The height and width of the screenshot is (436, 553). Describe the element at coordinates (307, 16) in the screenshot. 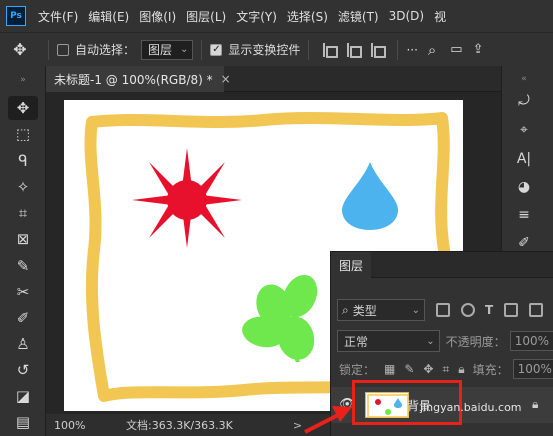

I see `menu-select: 选择(S)` at that location.